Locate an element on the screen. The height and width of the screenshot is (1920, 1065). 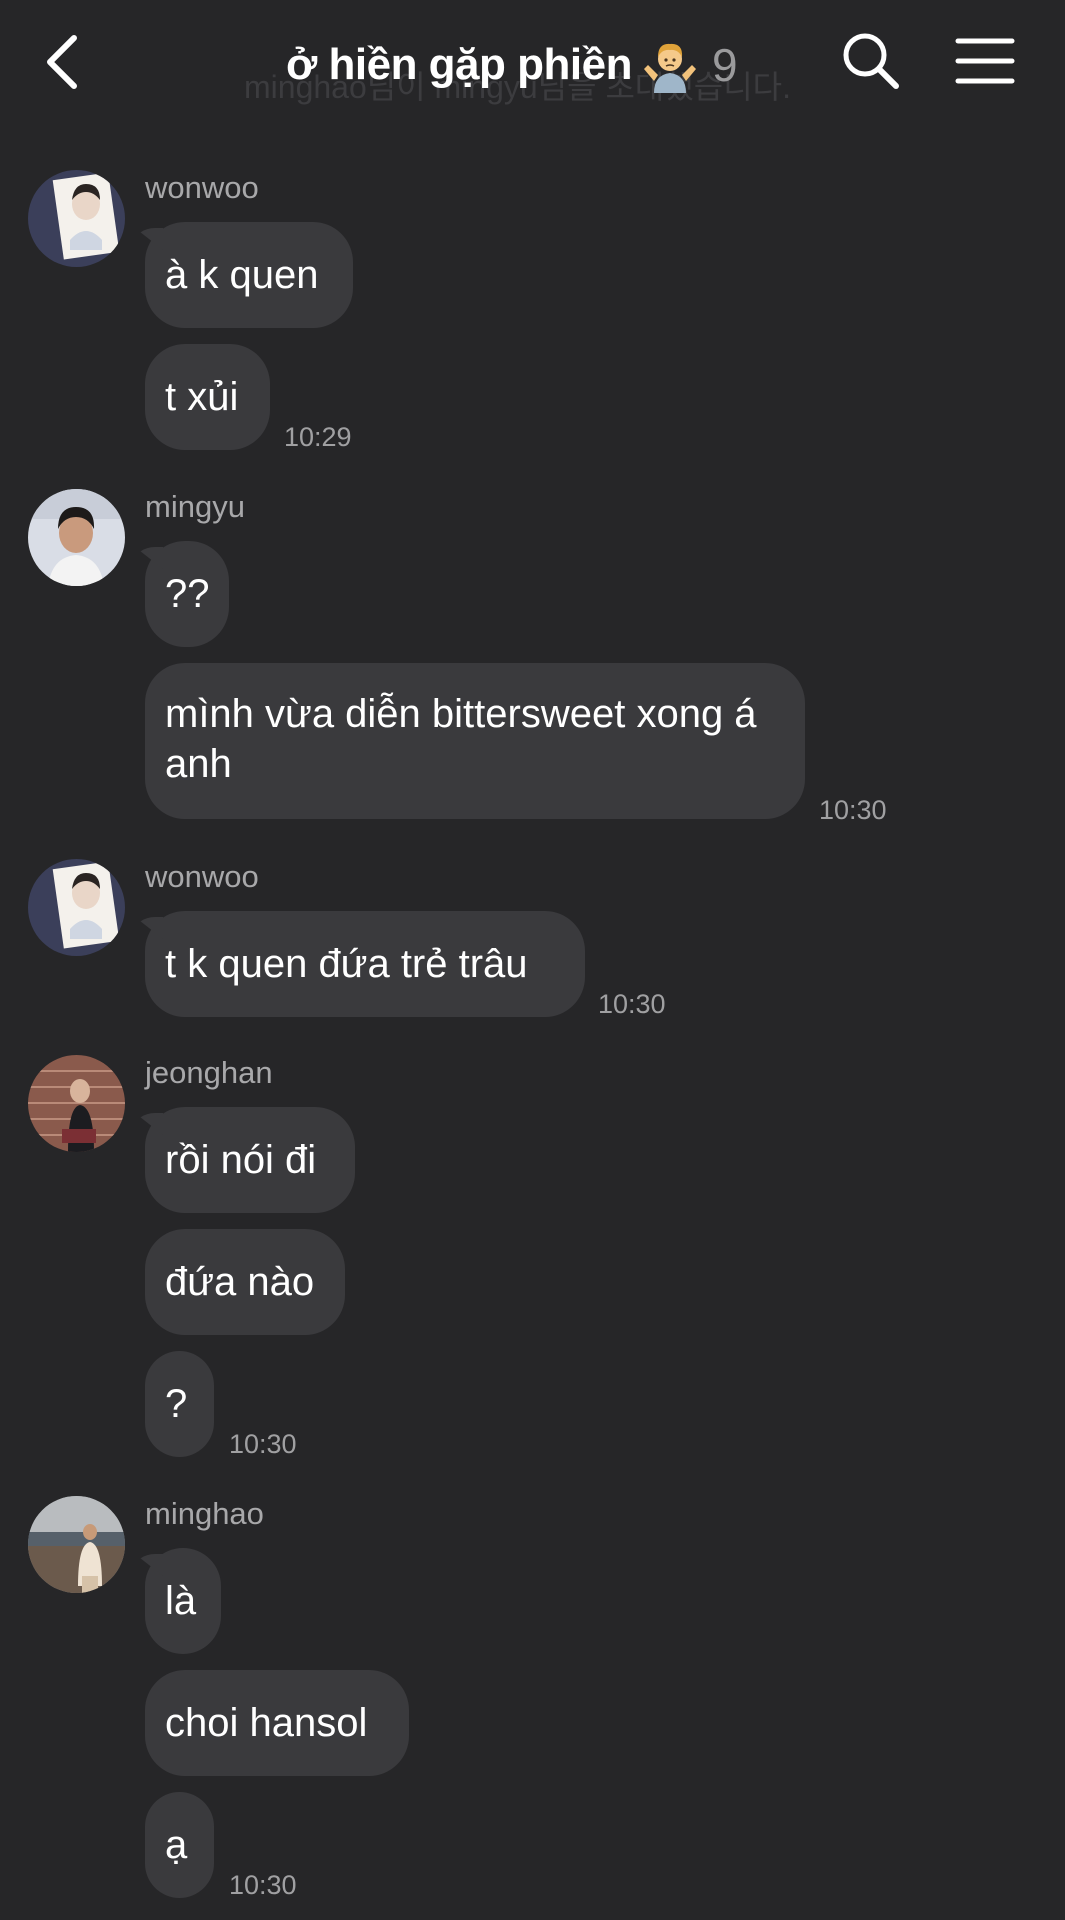
back-button is located at coordinates (65, 62).